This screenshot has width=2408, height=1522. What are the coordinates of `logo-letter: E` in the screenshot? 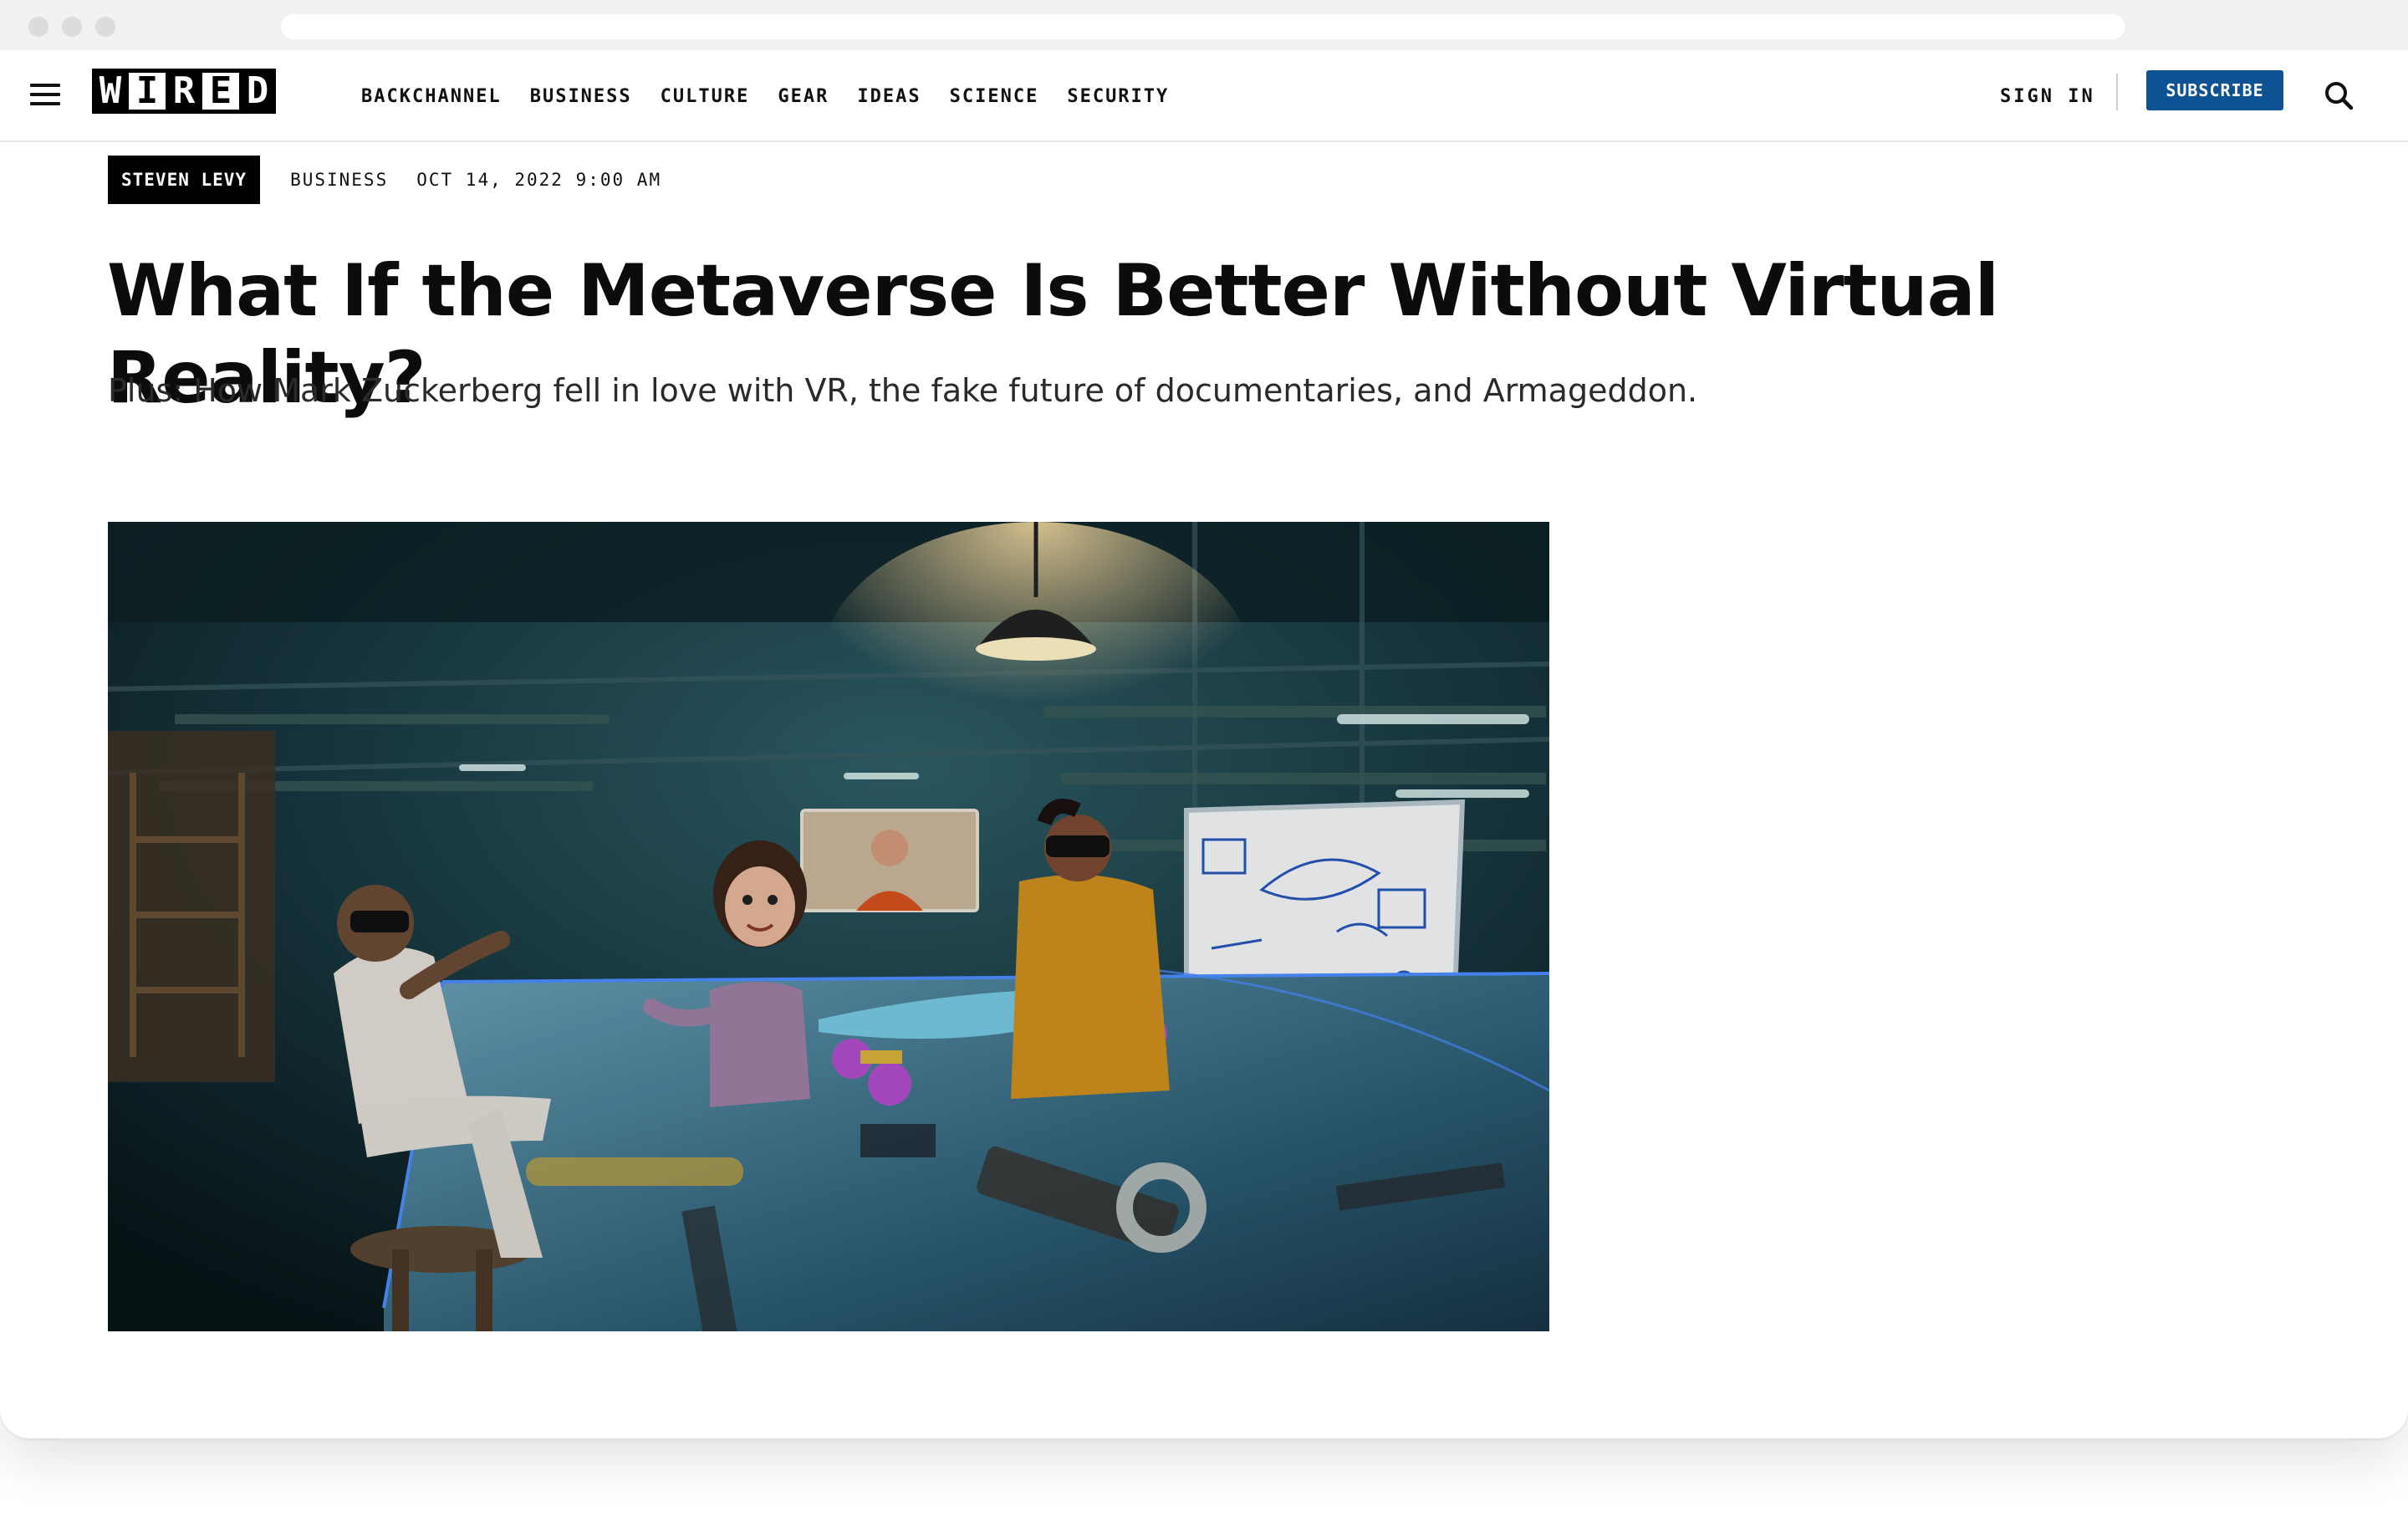 It's located at (220, 91).